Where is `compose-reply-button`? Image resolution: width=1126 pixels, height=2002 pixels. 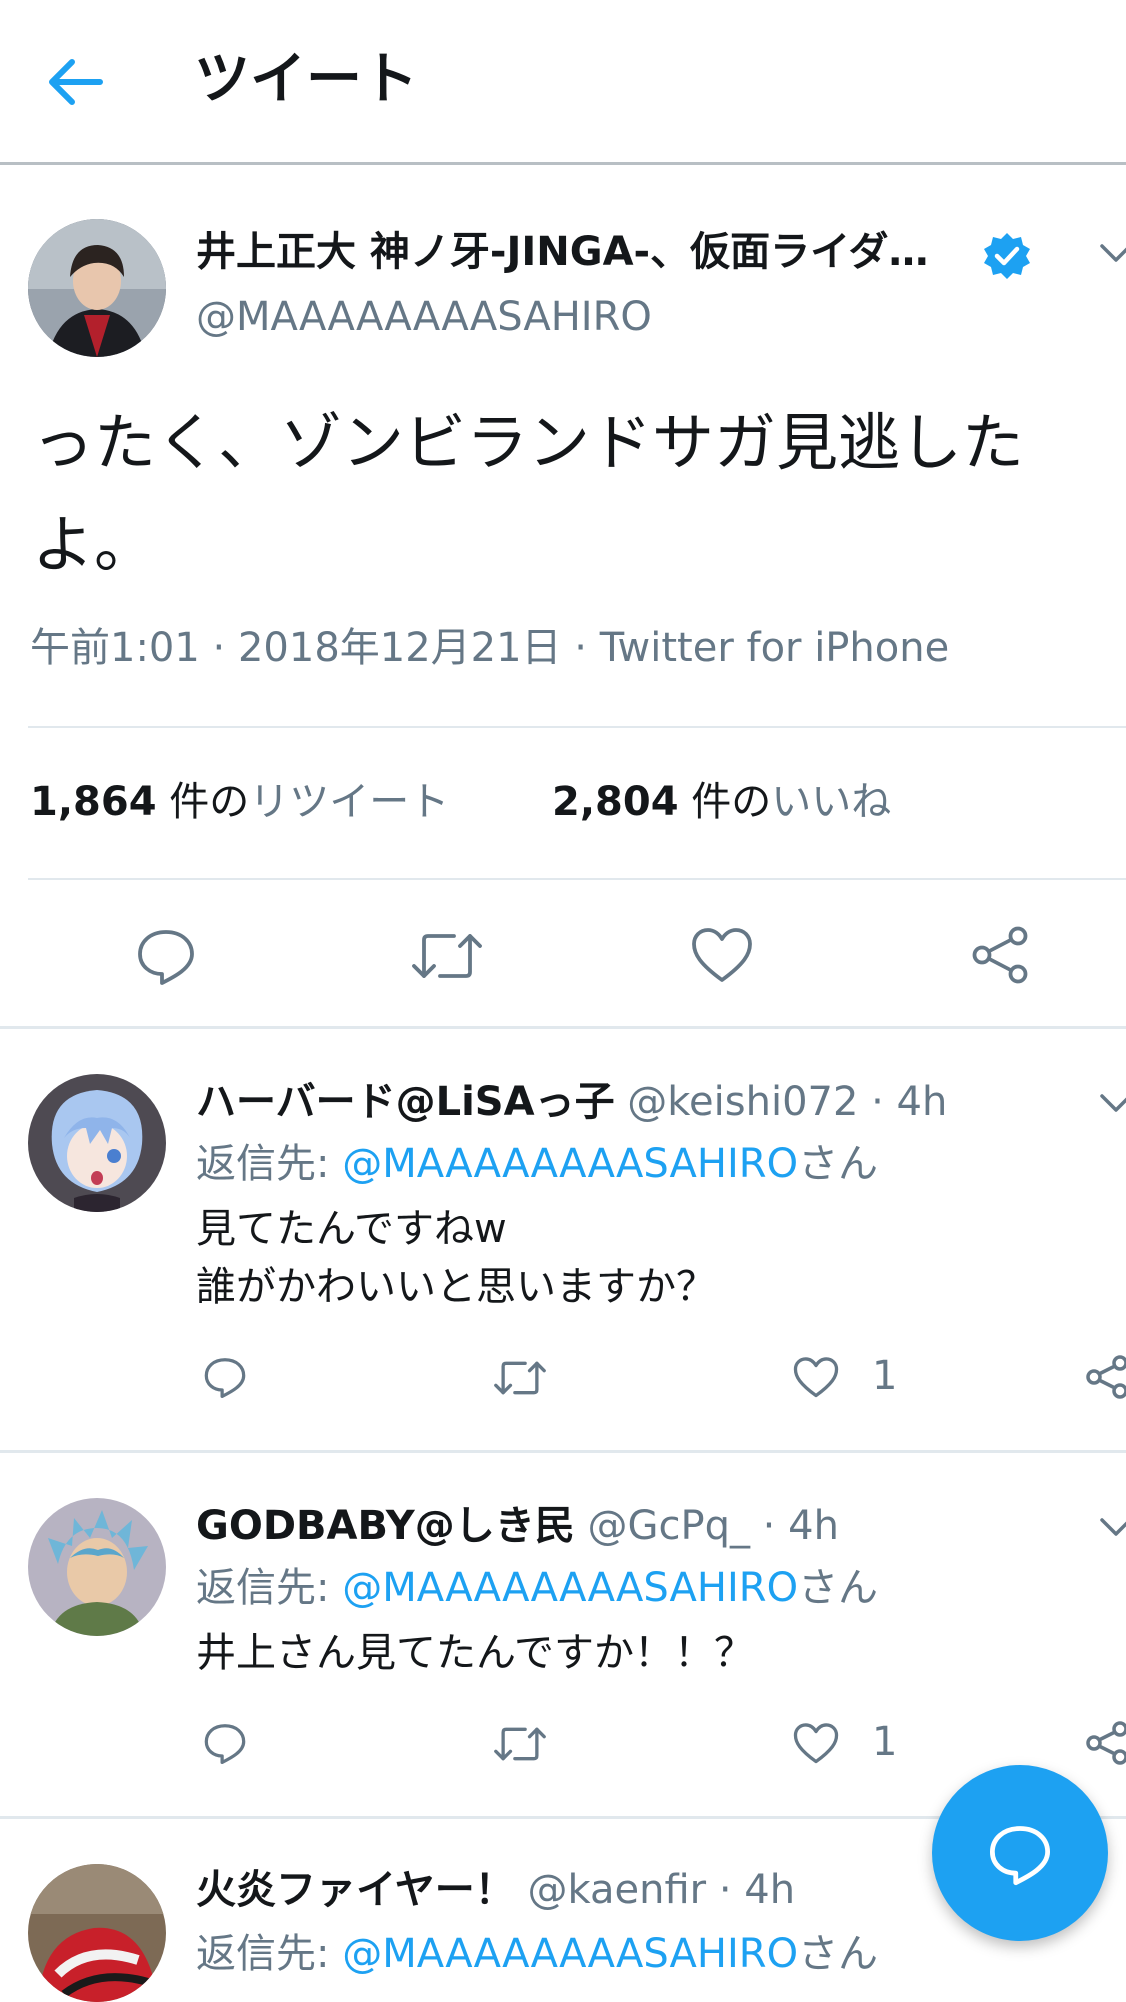 compose-reply-button is located at coordinates (1020, 1853).